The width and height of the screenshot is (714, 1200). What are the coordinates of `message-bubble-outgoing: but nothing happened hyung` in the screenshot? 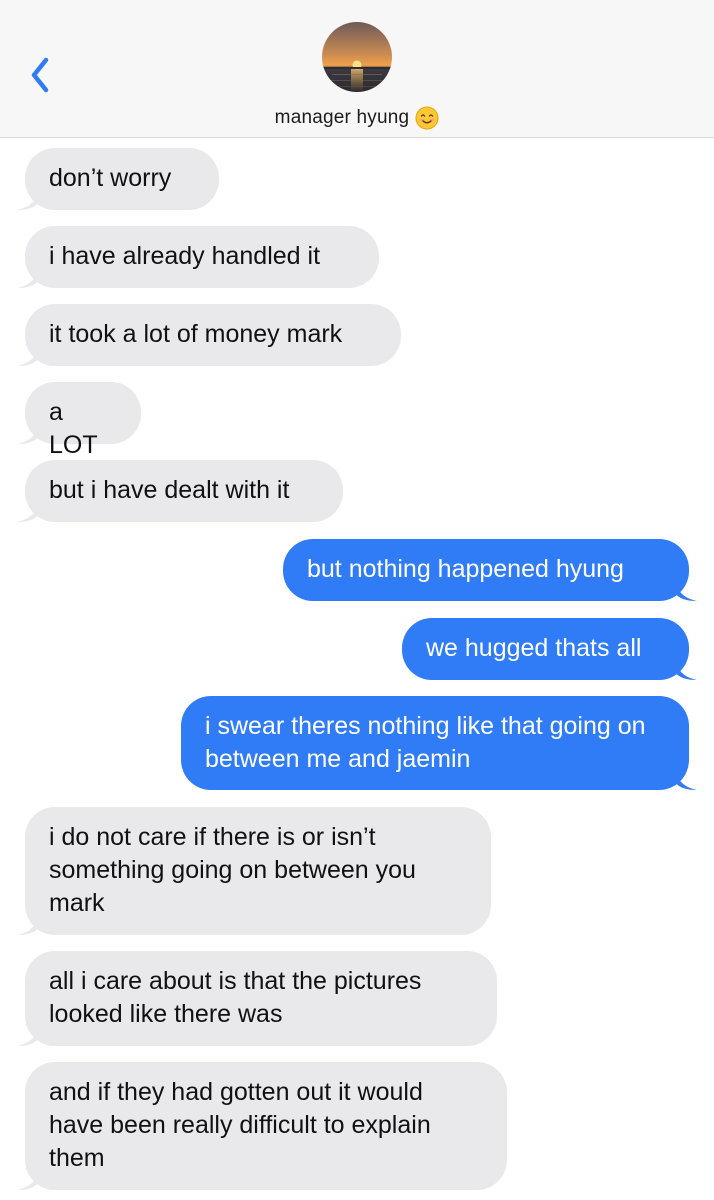 It's located at (490, 570).